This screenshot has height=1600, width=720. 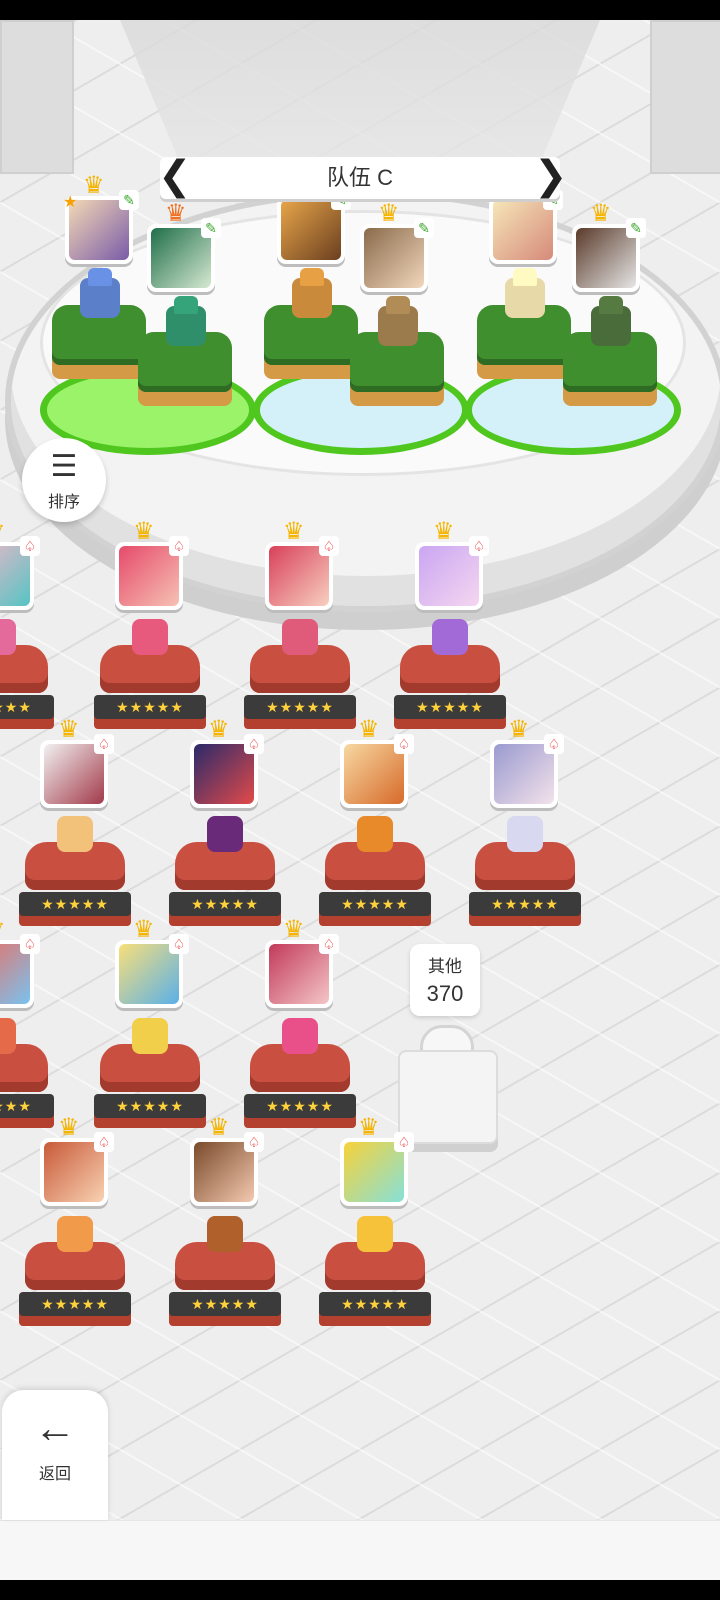 I want to click on sort-icon: ☰, so click(x=64, y=466).